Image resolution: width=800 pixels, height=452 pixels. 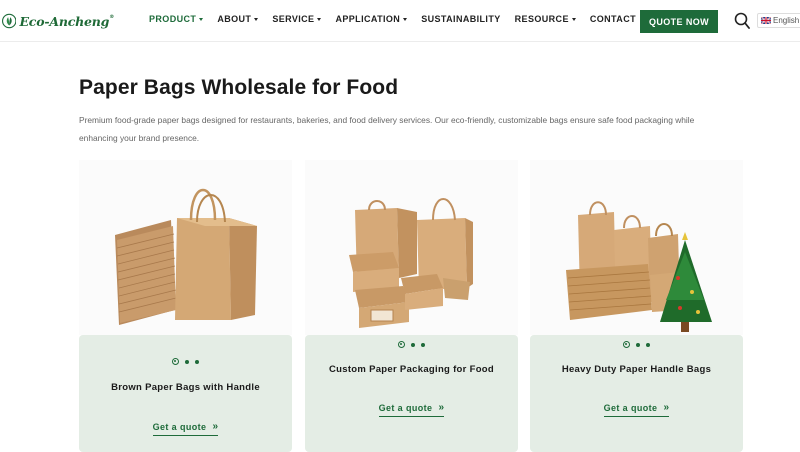 What do you see at coordinates (636, 369) in the screenshot?
I see `product-card-title: Heavy Duty Paper Handle Bags` at bounding box center [636, 369].